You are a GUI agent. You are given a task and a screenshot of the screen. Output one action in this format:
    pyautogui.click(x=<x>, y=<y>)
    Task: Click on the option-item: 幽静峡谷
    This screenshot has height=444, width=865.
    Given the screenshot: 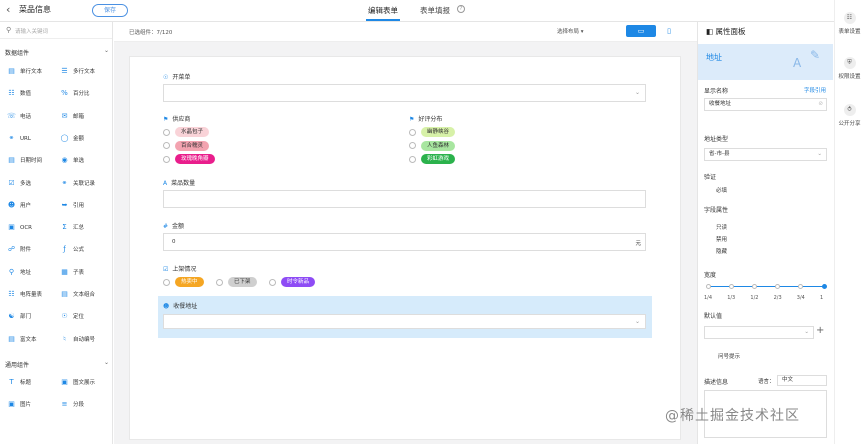 What is the action you would take?
    pyautogui.click(x=432, y=132)
    